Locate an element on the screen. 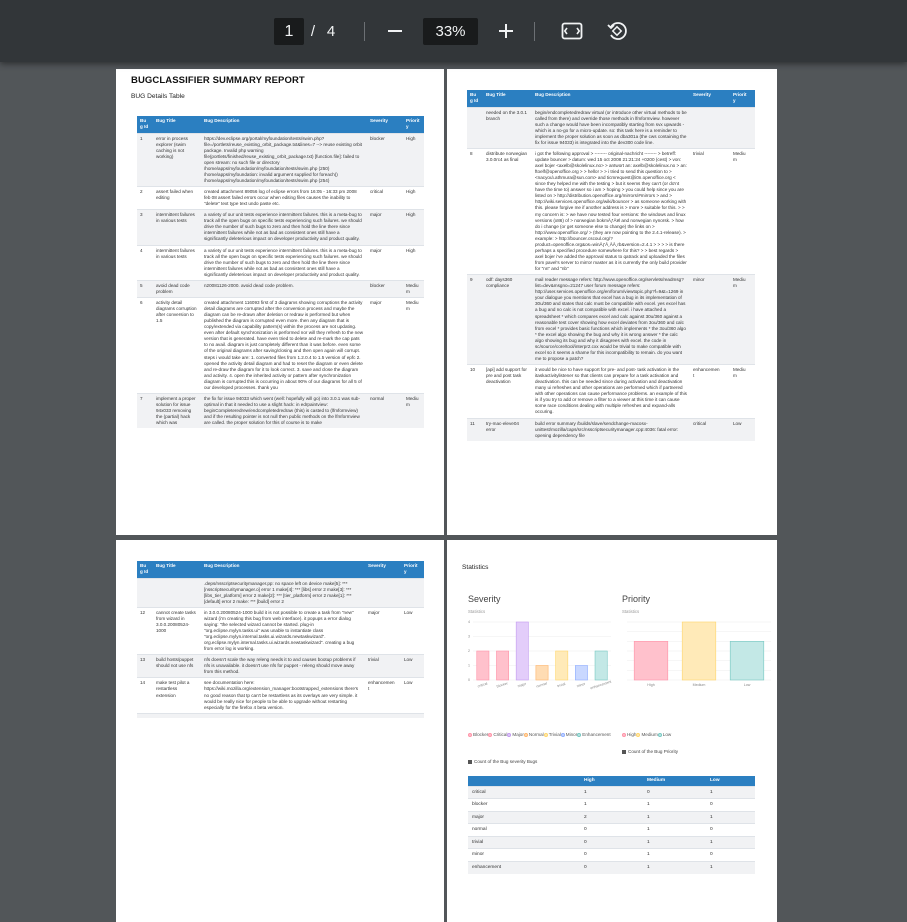 Image resolution: width=907 pixels, height=922 pixels. y-tick-label: 4 is located at coordinates (469, 622).